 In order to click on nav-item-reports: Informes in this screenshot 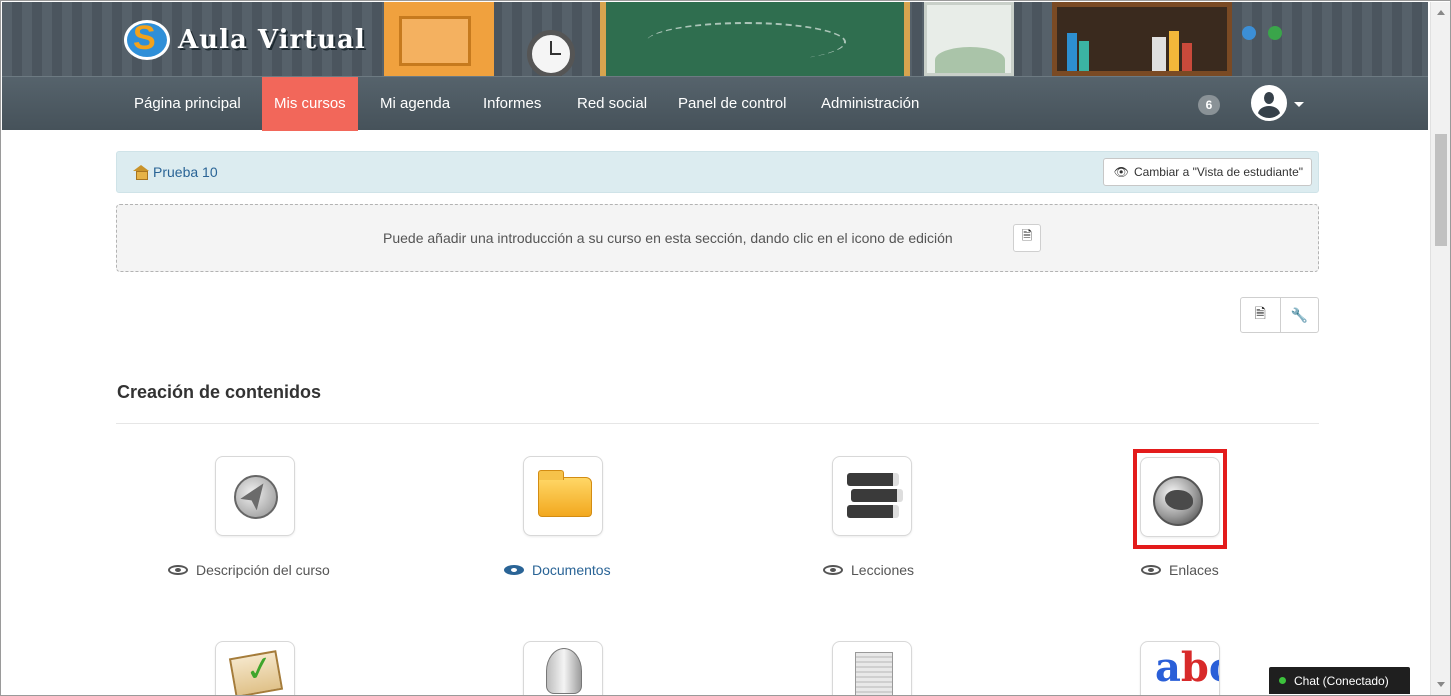, I will do `click(512, 104)`.